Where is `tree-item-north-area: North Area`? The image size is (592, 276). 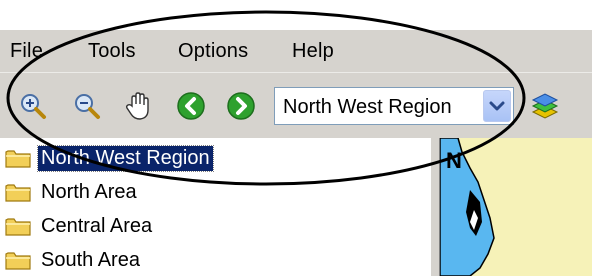
tree-item-north-area: North Area is located at coordinates (72, 192).